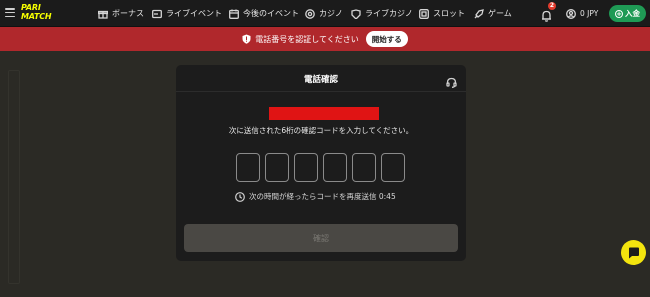 This screenshot has height=297, width=650. Describe the element at coordinates (321, 238) in the screenshot. I see `confirm-button: 確認` at that location.